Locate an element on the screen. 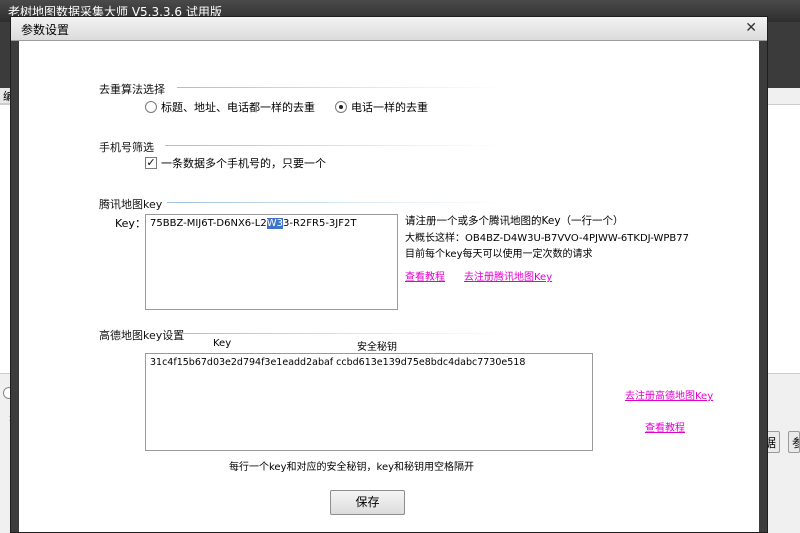  dedup-option-phone-label: 电话一样的去重 is located at coordinates (389, 107).